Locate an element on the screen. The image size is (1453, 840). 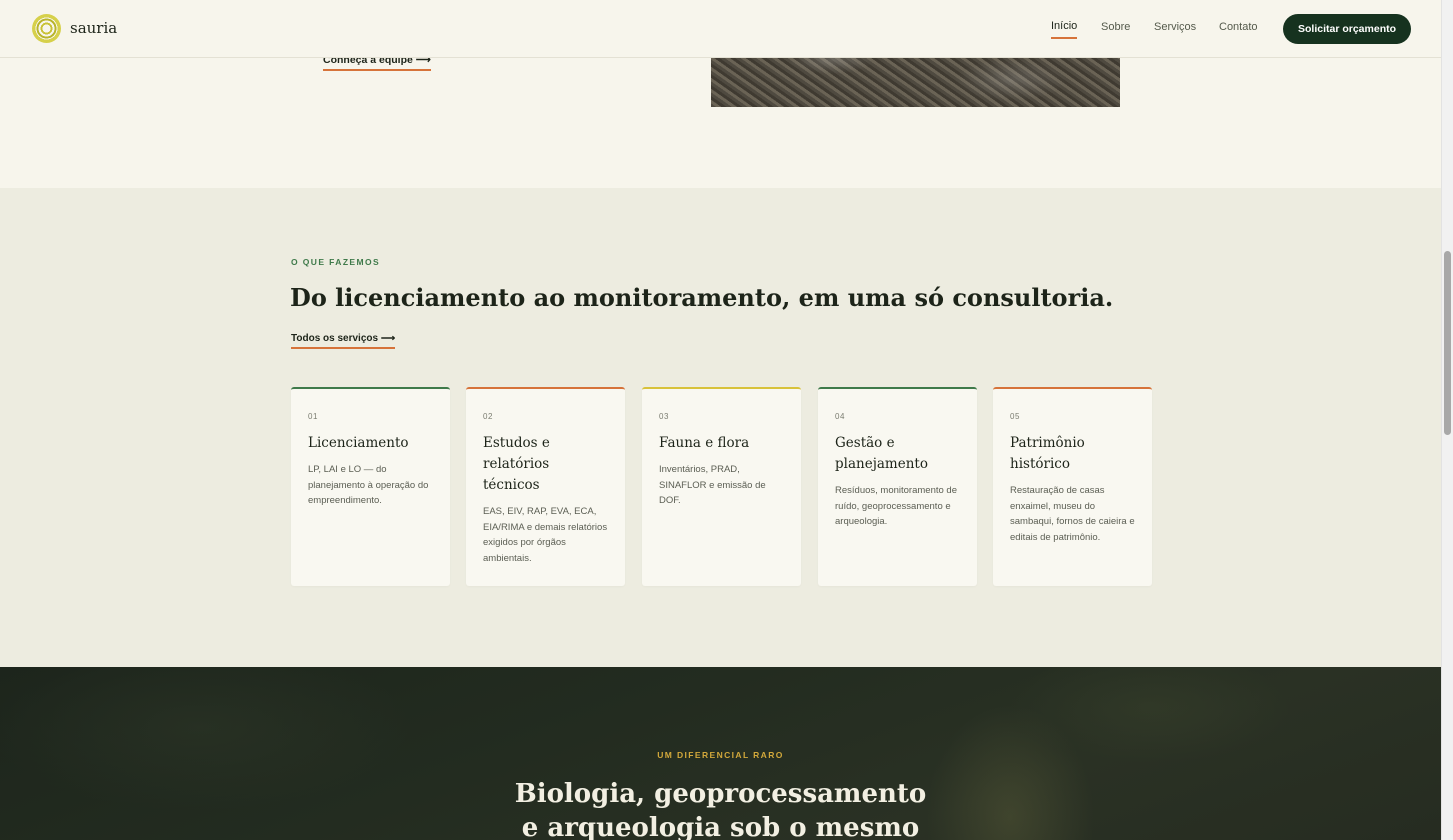
differential-eyebrow: UM DIFERENCIAL RARO is located at coordinates (720, 755).